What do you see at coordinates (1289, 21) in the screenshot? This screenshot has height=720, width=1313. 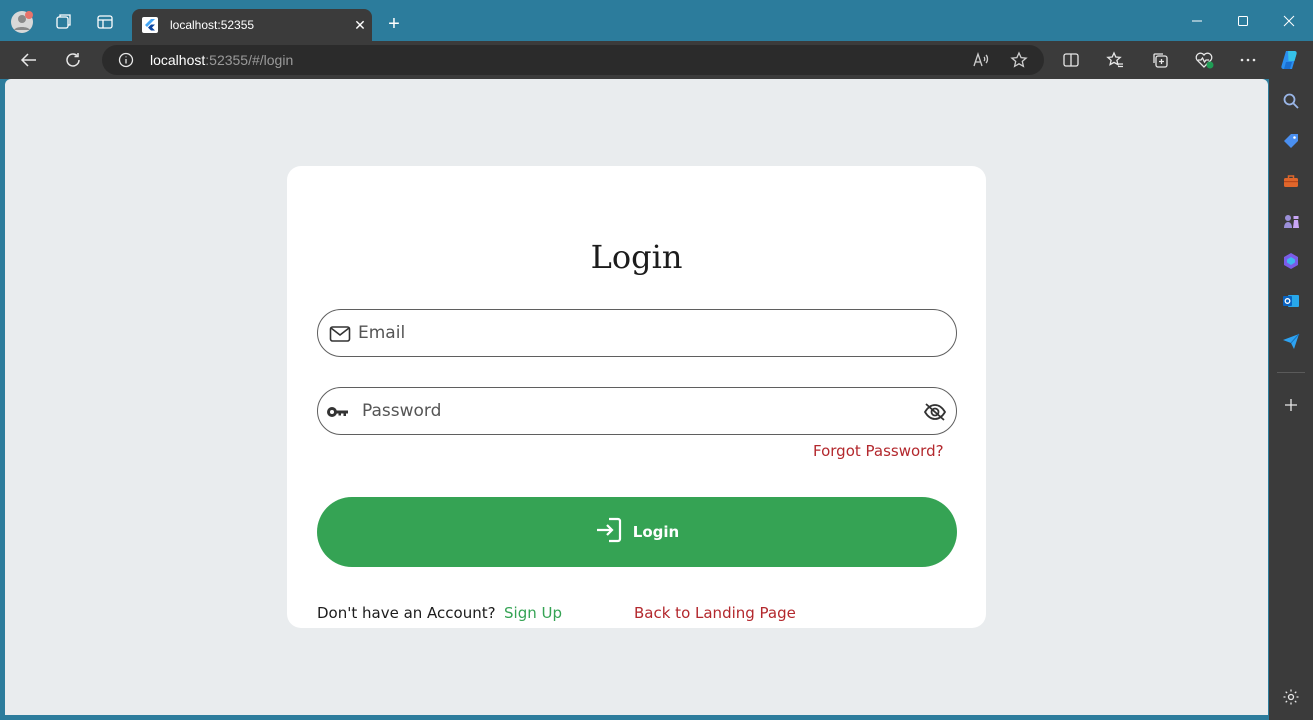 I see `close-window-icon` at bounding box center [1289, 21].